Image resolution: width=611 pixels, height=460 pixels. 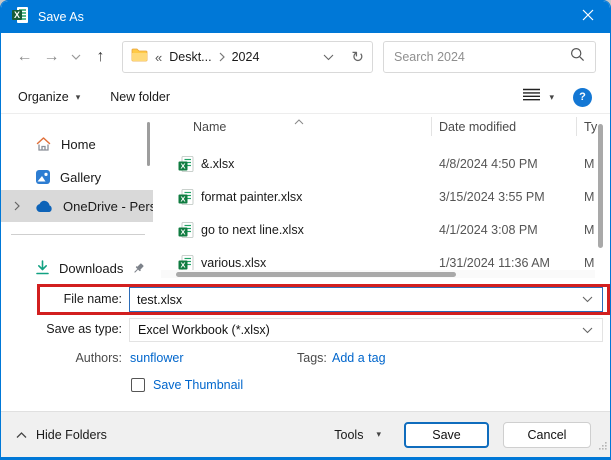 I want to click on view-mode-icon, so click(x=532, y=97).